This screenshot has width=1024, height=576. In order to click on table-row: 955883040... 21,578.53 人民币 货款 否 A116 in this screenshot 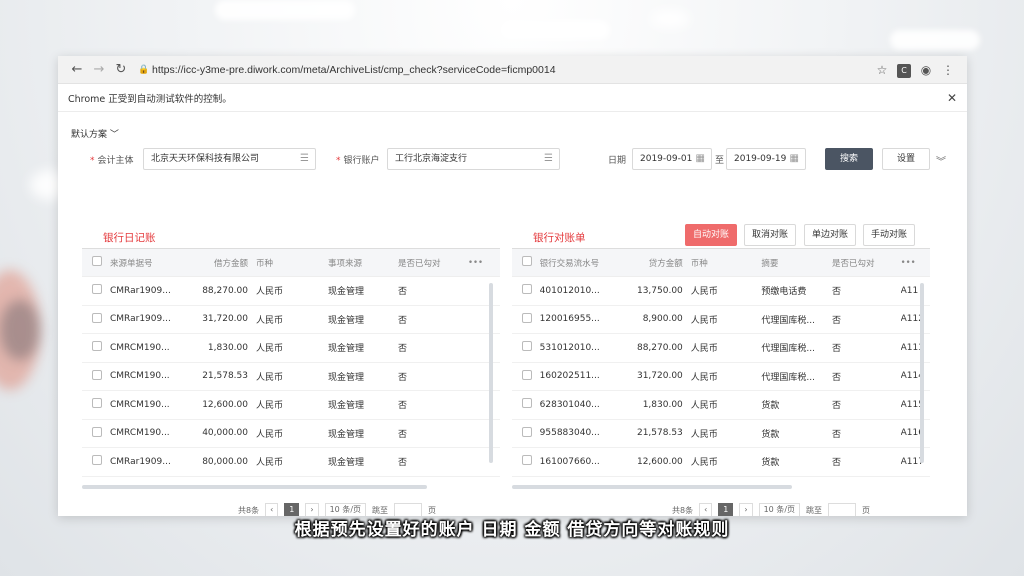, I will do `click(721, 434)`.